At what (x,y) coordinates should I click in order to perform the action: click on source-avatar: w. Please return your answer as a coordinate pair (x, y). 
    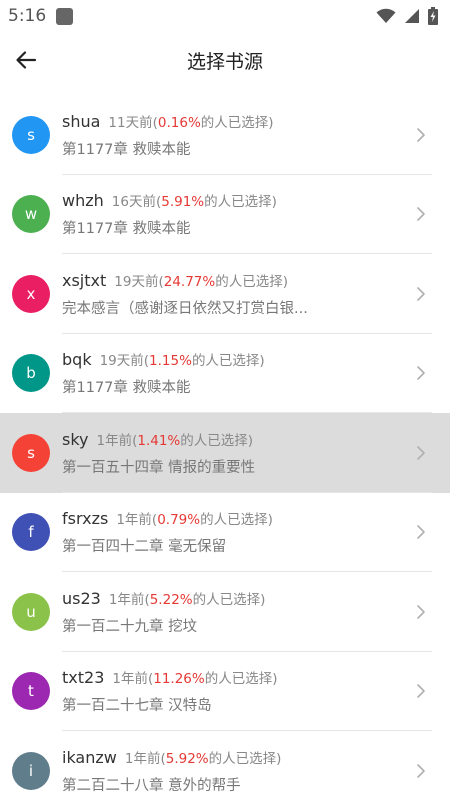
    Looking at the image, I should click on (31, 214).